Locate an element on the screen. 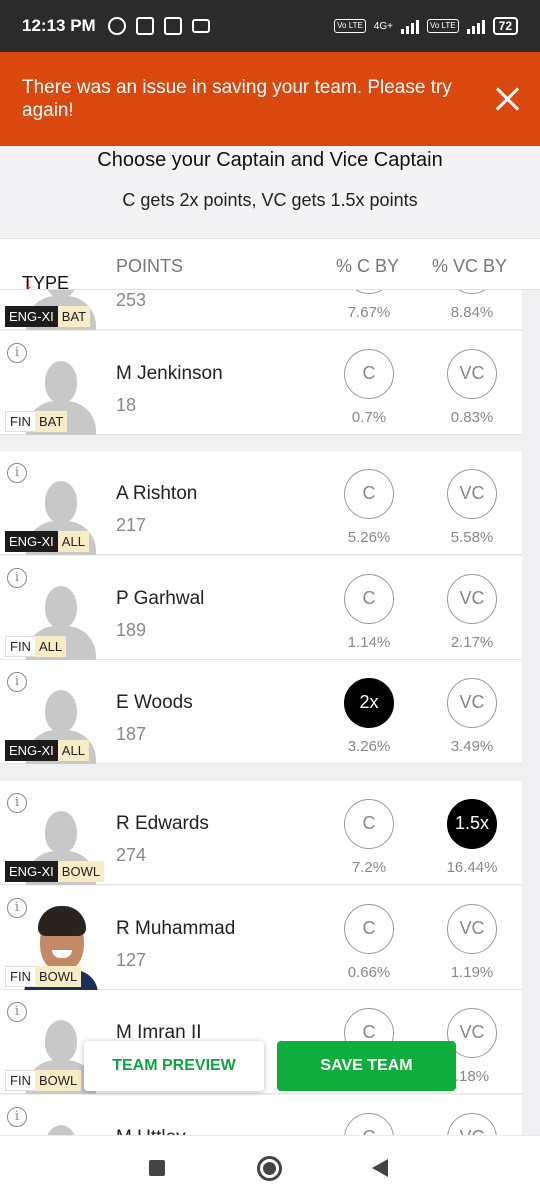  team-preview-button: TEAM PREVIEW is located at coordinates (174, 1066).